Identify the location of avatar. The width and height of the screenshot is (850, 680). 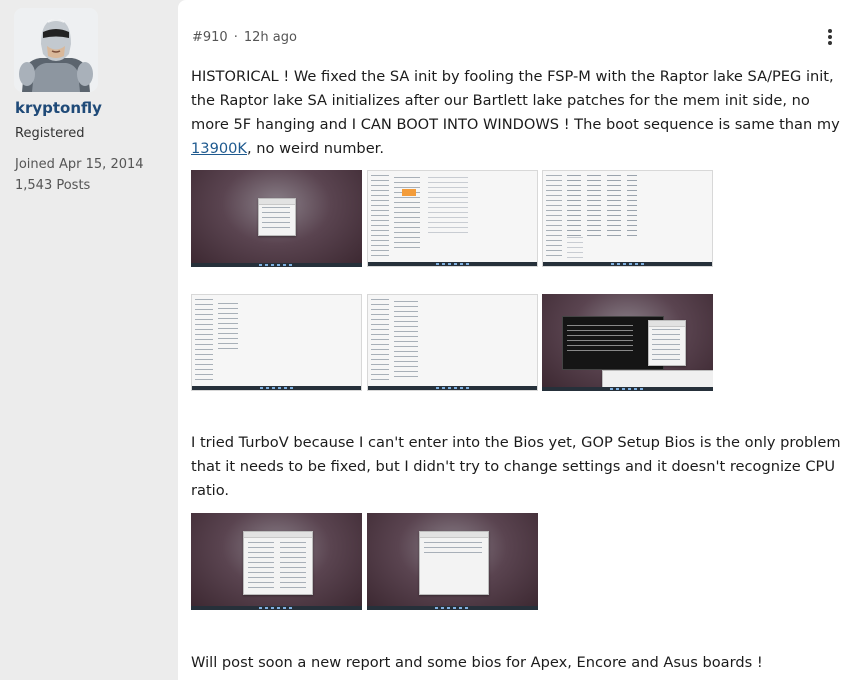
(56, 50).